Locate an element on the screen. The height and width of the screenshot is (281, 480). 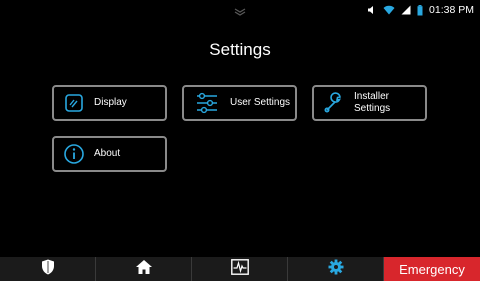
about-label: About is located at coordinates (107, 153).